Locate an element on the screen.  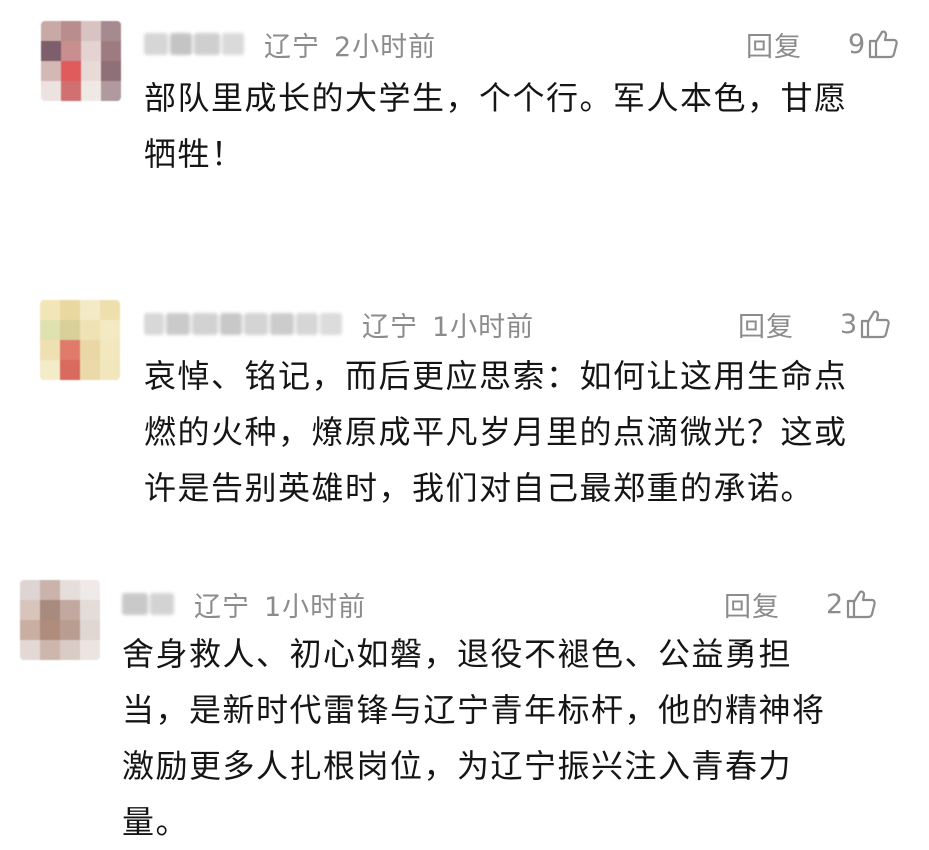
comment-meta: 辽宁 2小时前 is located at coordinates (290, 44).